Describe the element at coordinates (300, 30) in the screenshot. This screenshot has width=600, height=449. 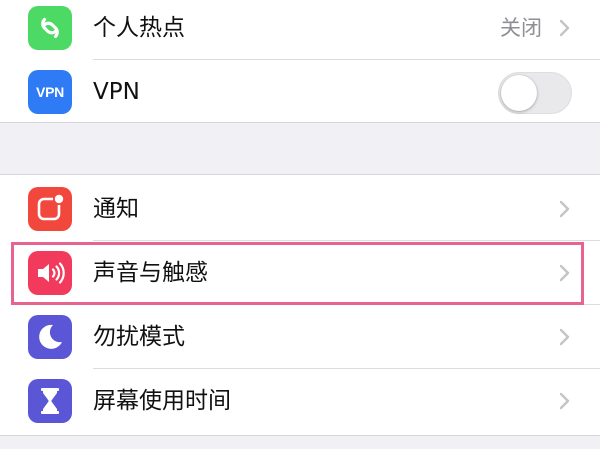
I see `settings-row-personal-hotspot: 个人热点 关闭` at that location.